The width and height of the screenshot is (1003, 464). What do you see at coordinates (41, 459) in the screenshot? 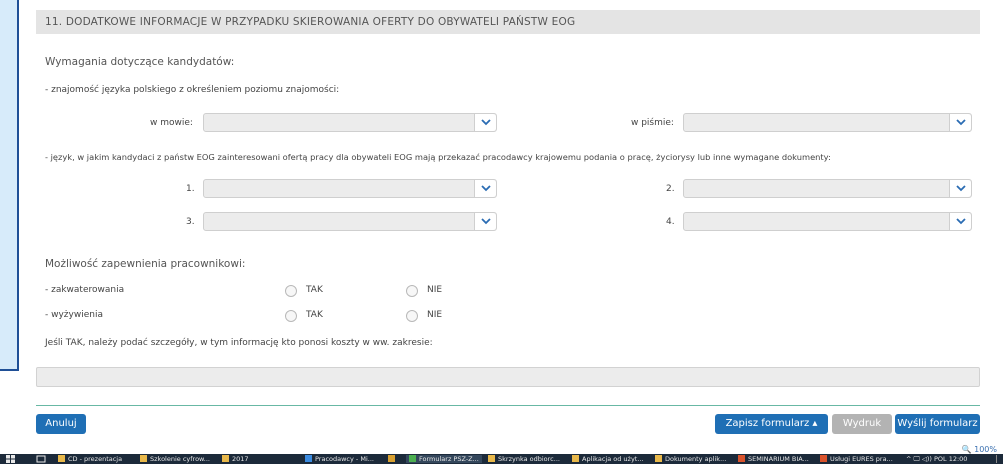
I see `task-view-icon` at bounding box center [41, 459].